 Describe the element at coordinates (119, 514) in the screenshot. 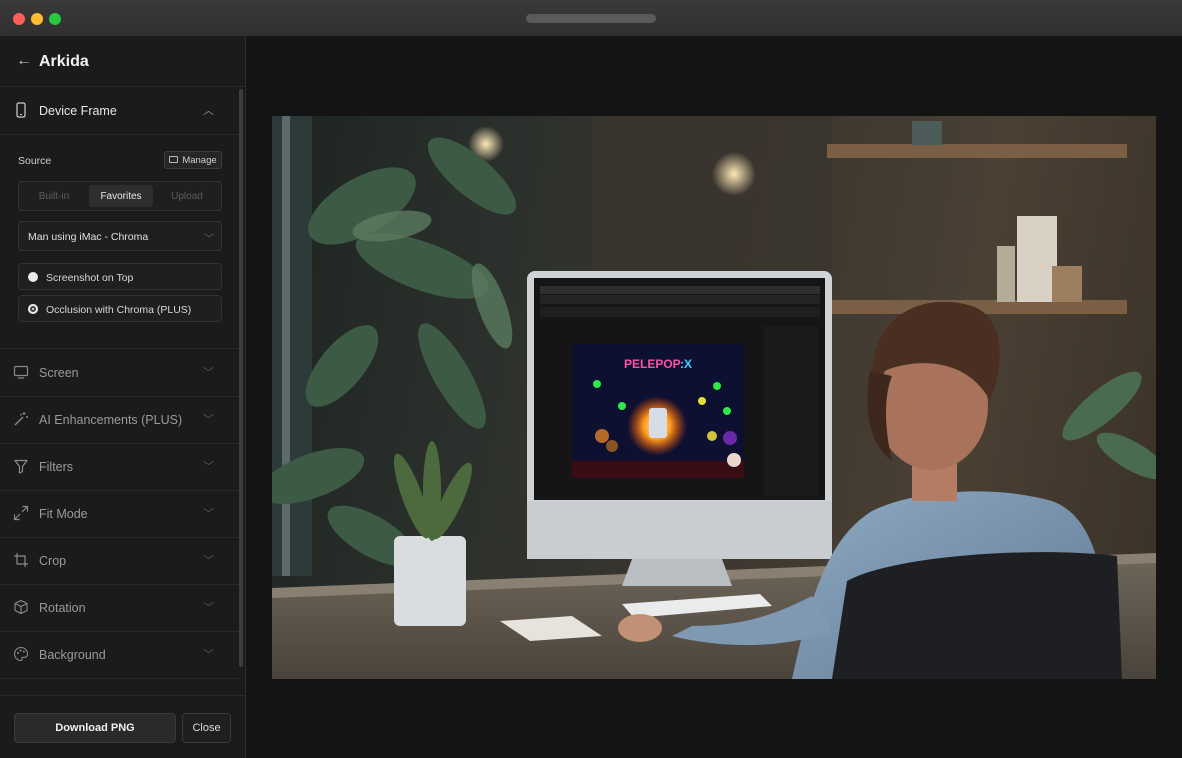

I see `section-fit-mode: Fit Mode ﹀` at that location.